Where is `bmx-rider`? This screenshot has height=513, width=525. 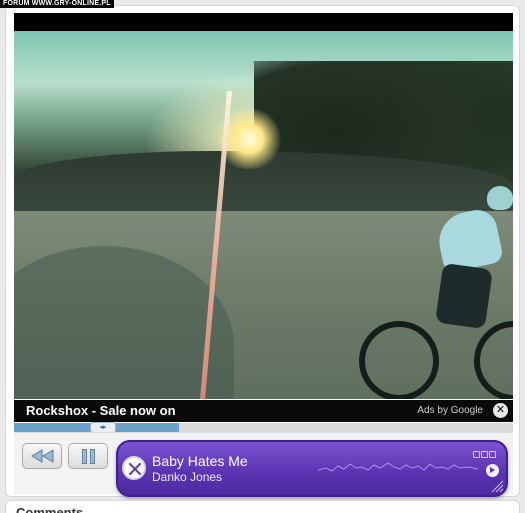
bmx-rider is located at coordinates (461, 286).